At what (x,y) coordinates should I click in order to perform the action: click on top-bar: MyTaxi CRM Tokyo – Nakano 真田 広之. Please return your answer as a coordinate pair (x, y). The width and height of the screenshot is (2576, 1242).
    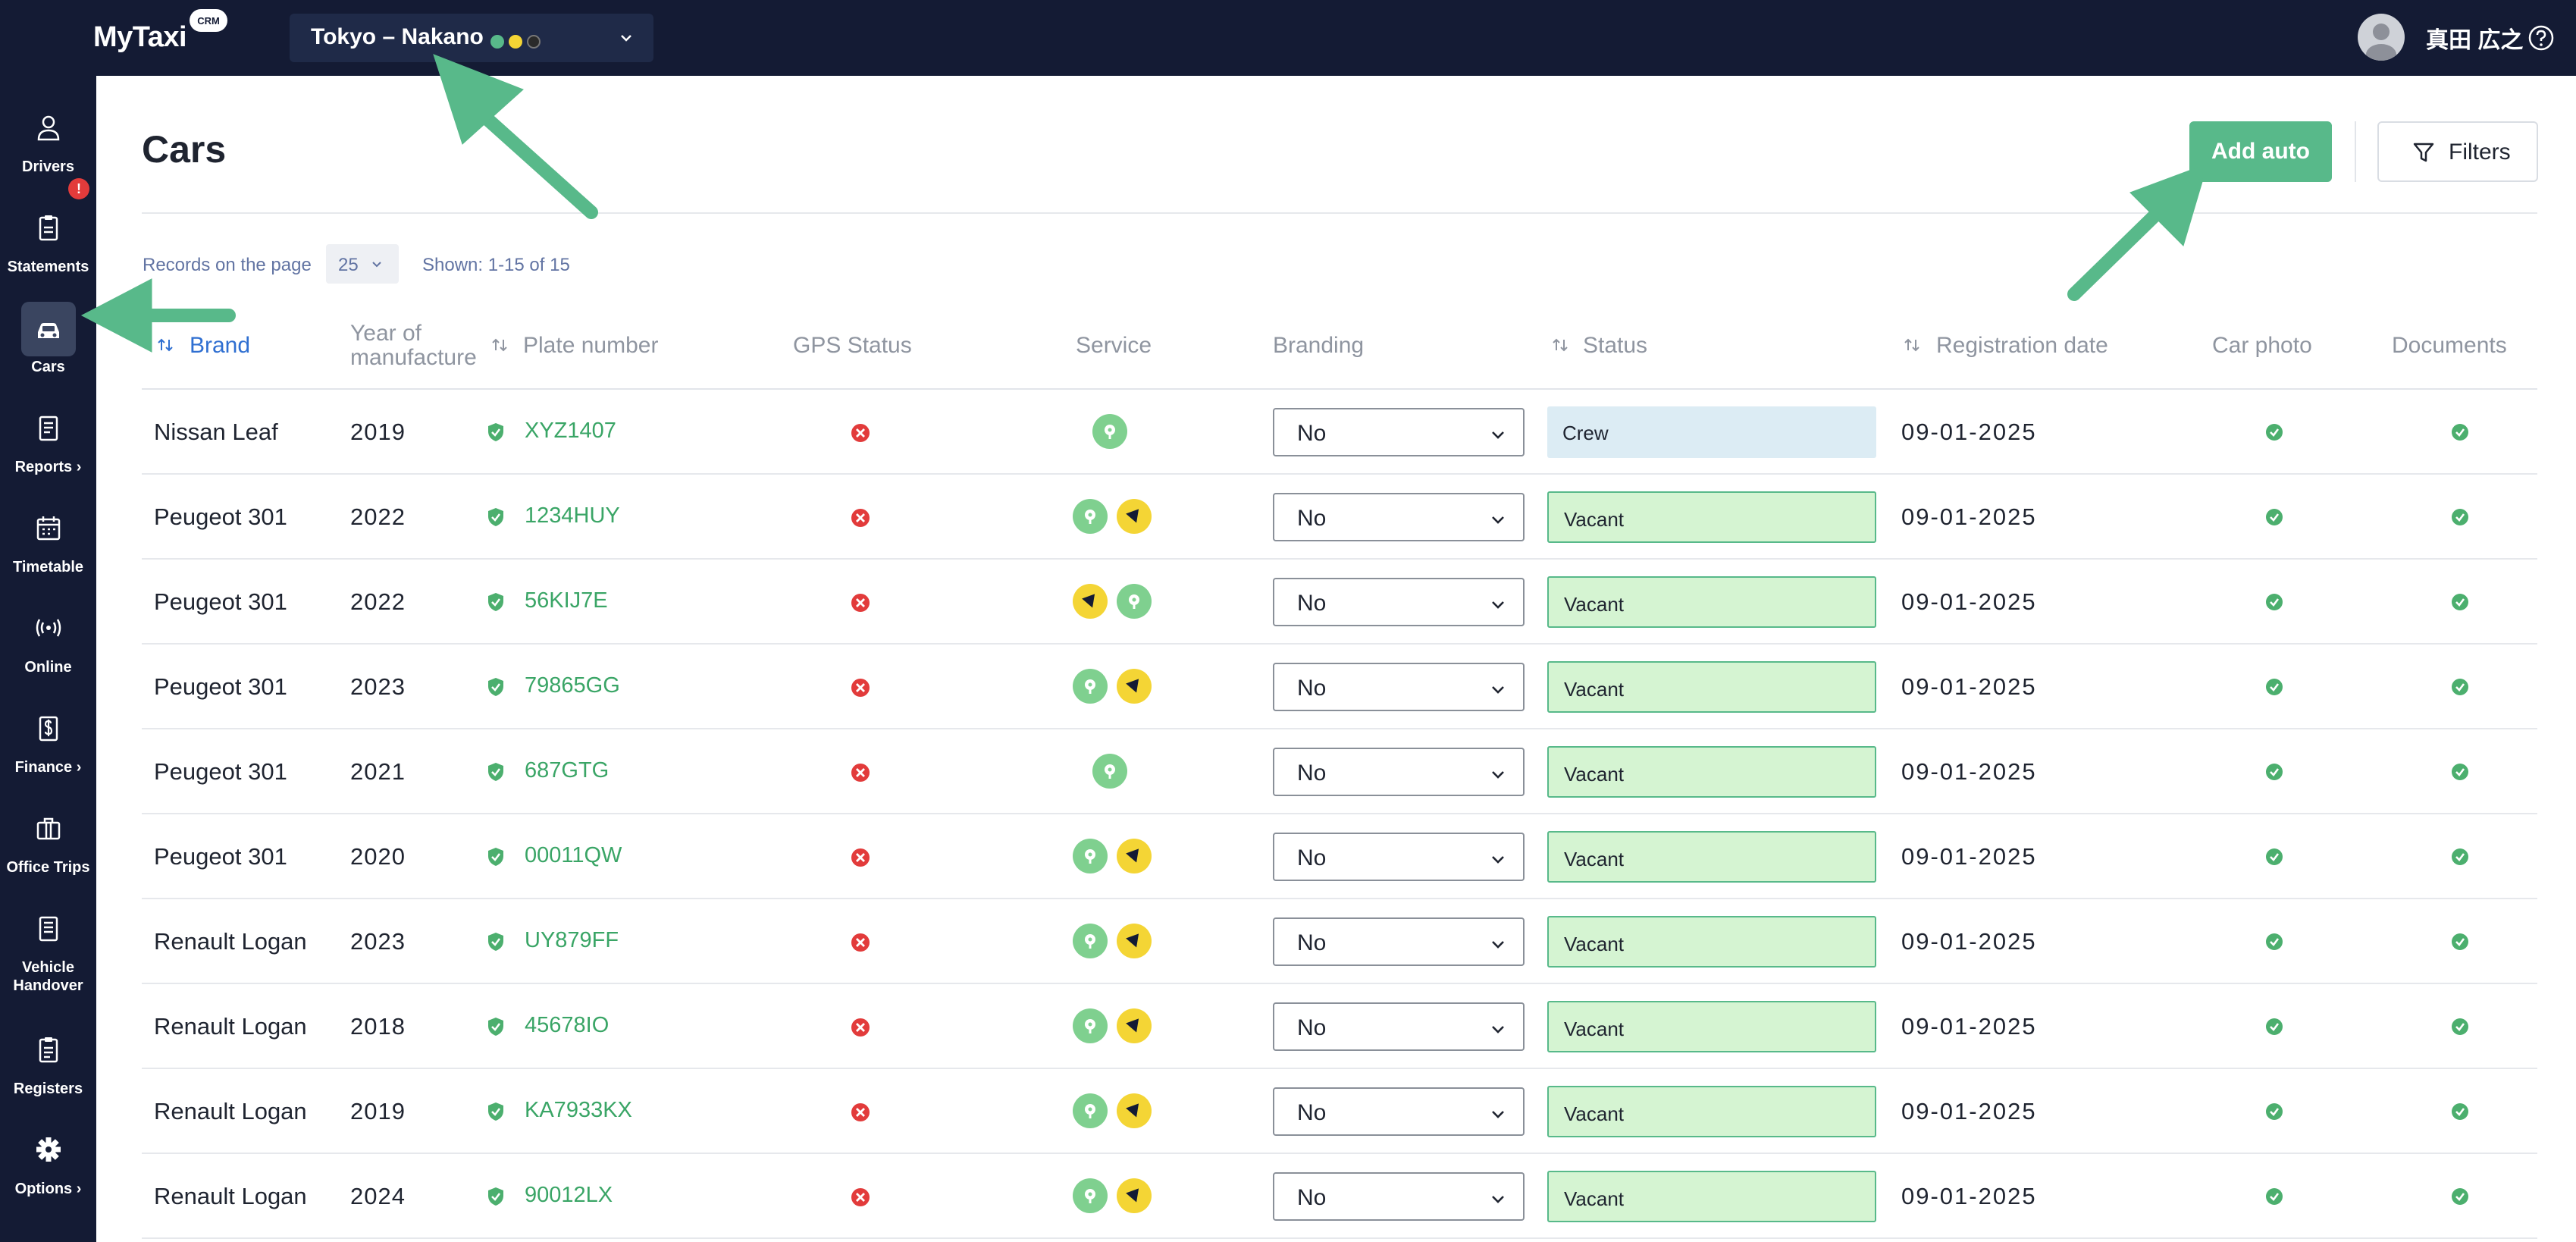
    Looking at the image, I should click on (1288, 38).